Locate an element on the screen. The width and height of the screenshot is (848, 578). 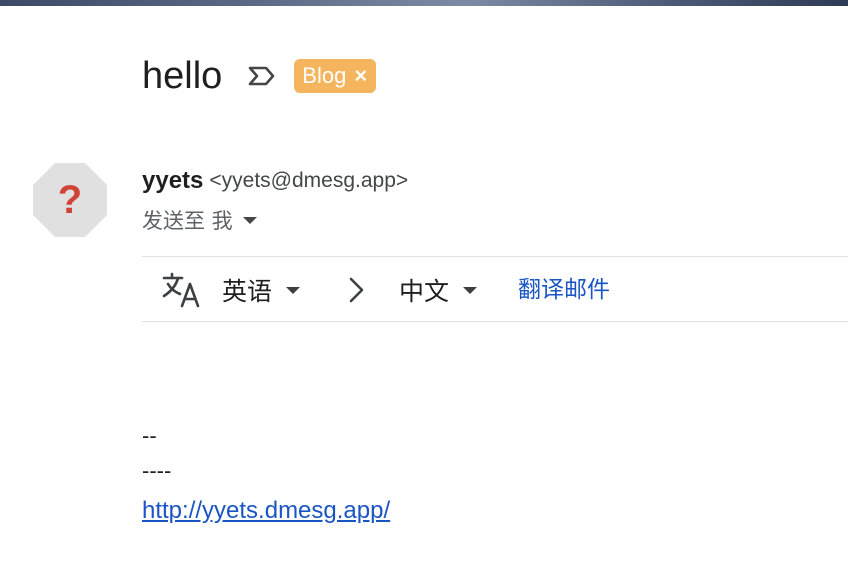
recipient-details-toggle: 发送至 我 is located at coordinates (199, 220).